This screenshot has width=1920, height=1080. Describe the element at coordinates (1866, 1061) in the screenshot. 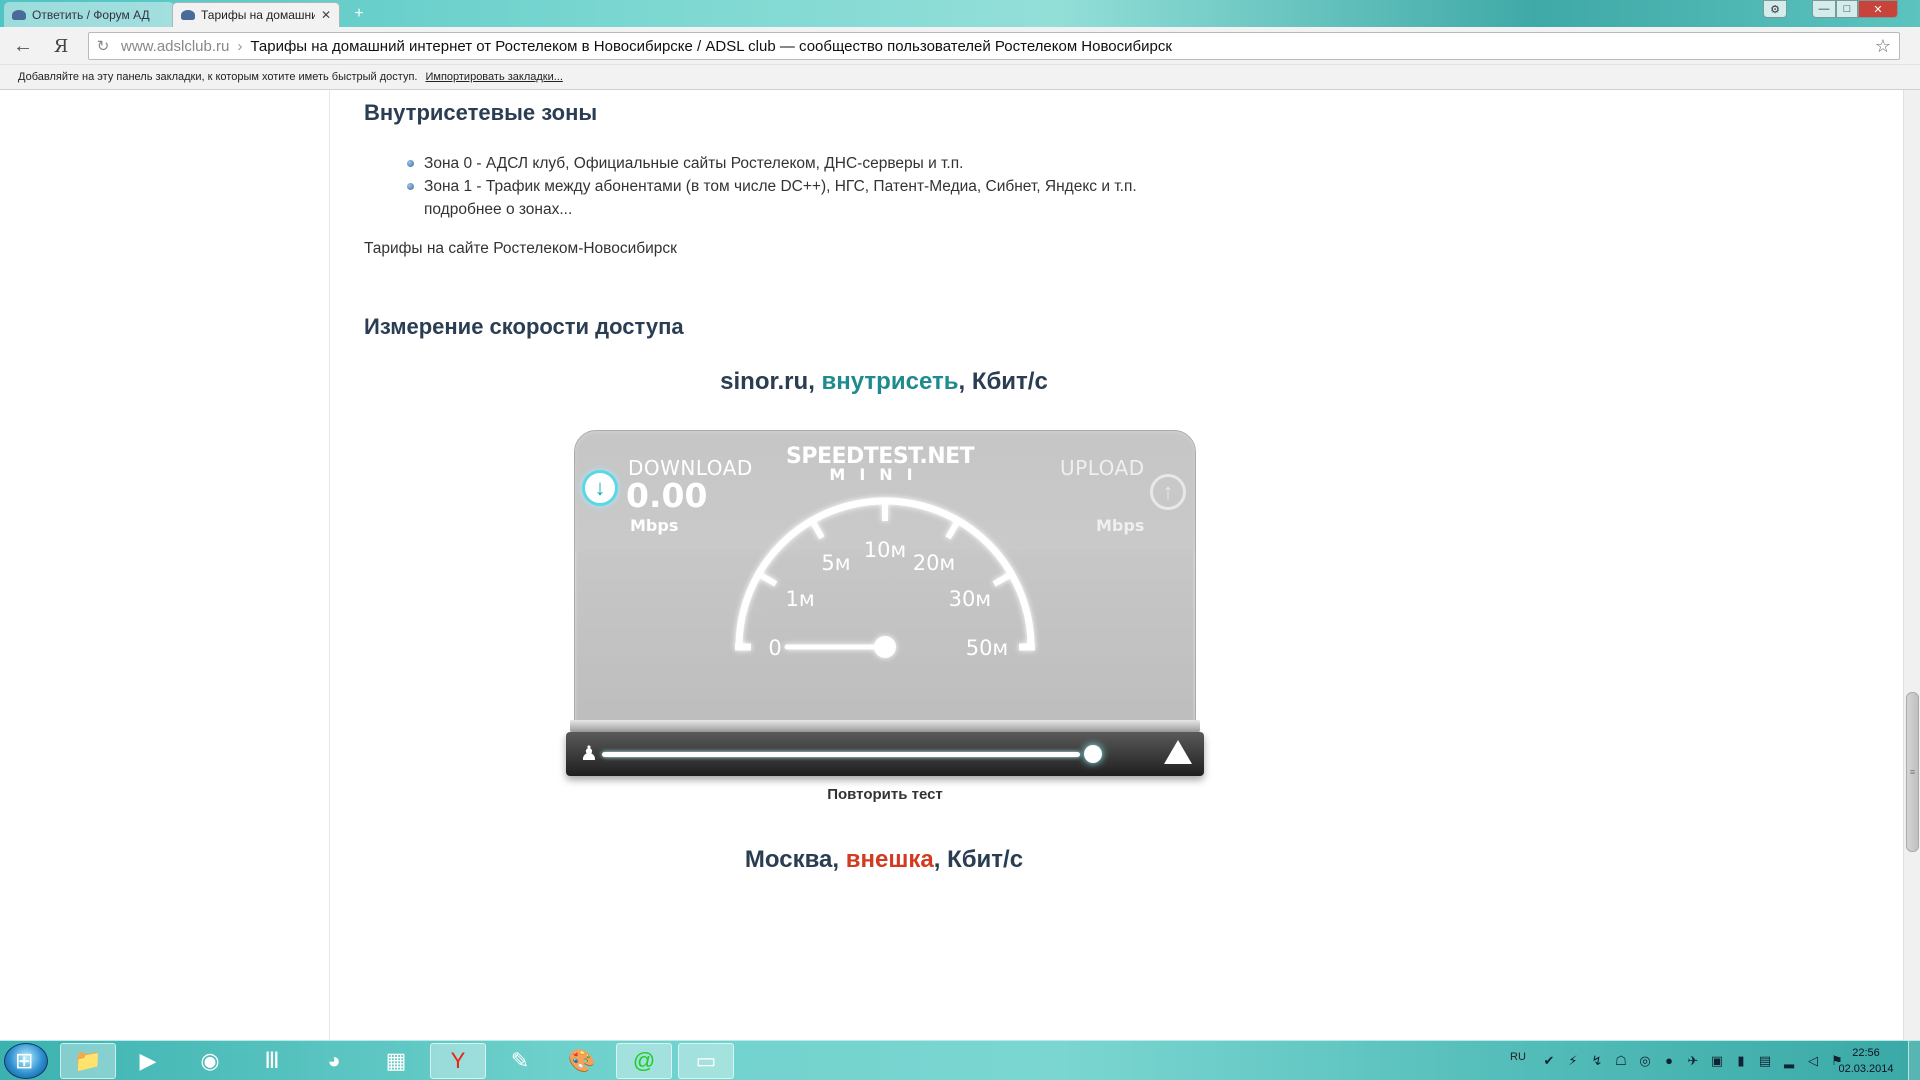

I see `system-clock: 22:56 02.03.2014` at that location.